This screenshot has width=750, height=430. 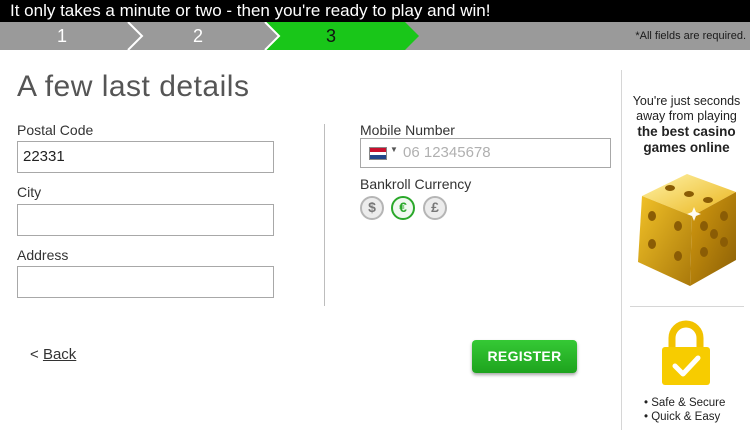 What do you see at coordinates (372, 208) in the screenshot?
I see `currency-dollar-button: $` at bounding box center [372, 208].